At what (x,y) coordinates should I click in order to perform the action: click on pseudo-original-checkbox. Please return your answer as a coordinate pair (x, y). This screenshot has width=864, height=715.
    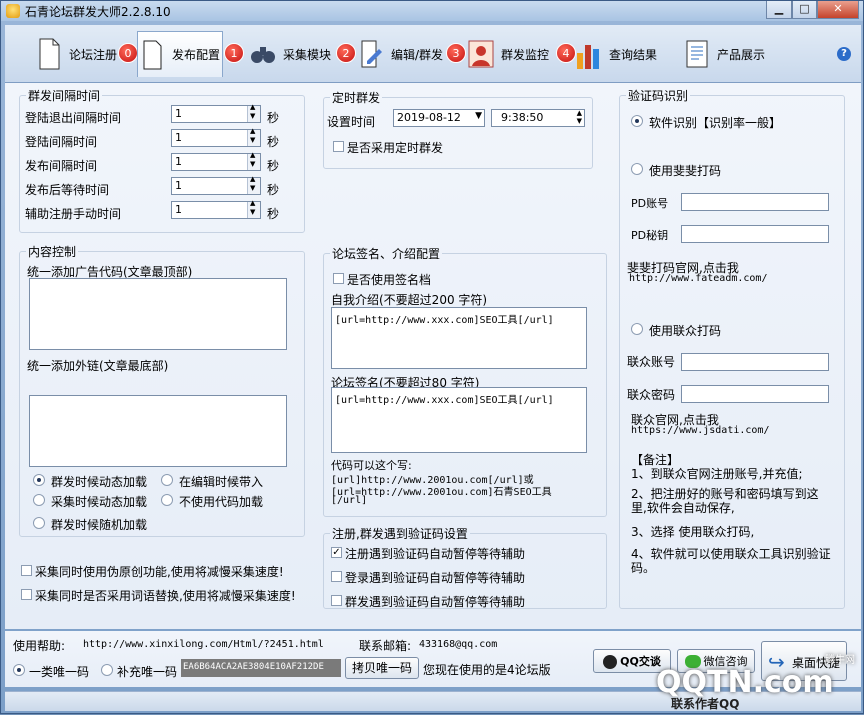
    Looking at the image, I should click on (26, 570).